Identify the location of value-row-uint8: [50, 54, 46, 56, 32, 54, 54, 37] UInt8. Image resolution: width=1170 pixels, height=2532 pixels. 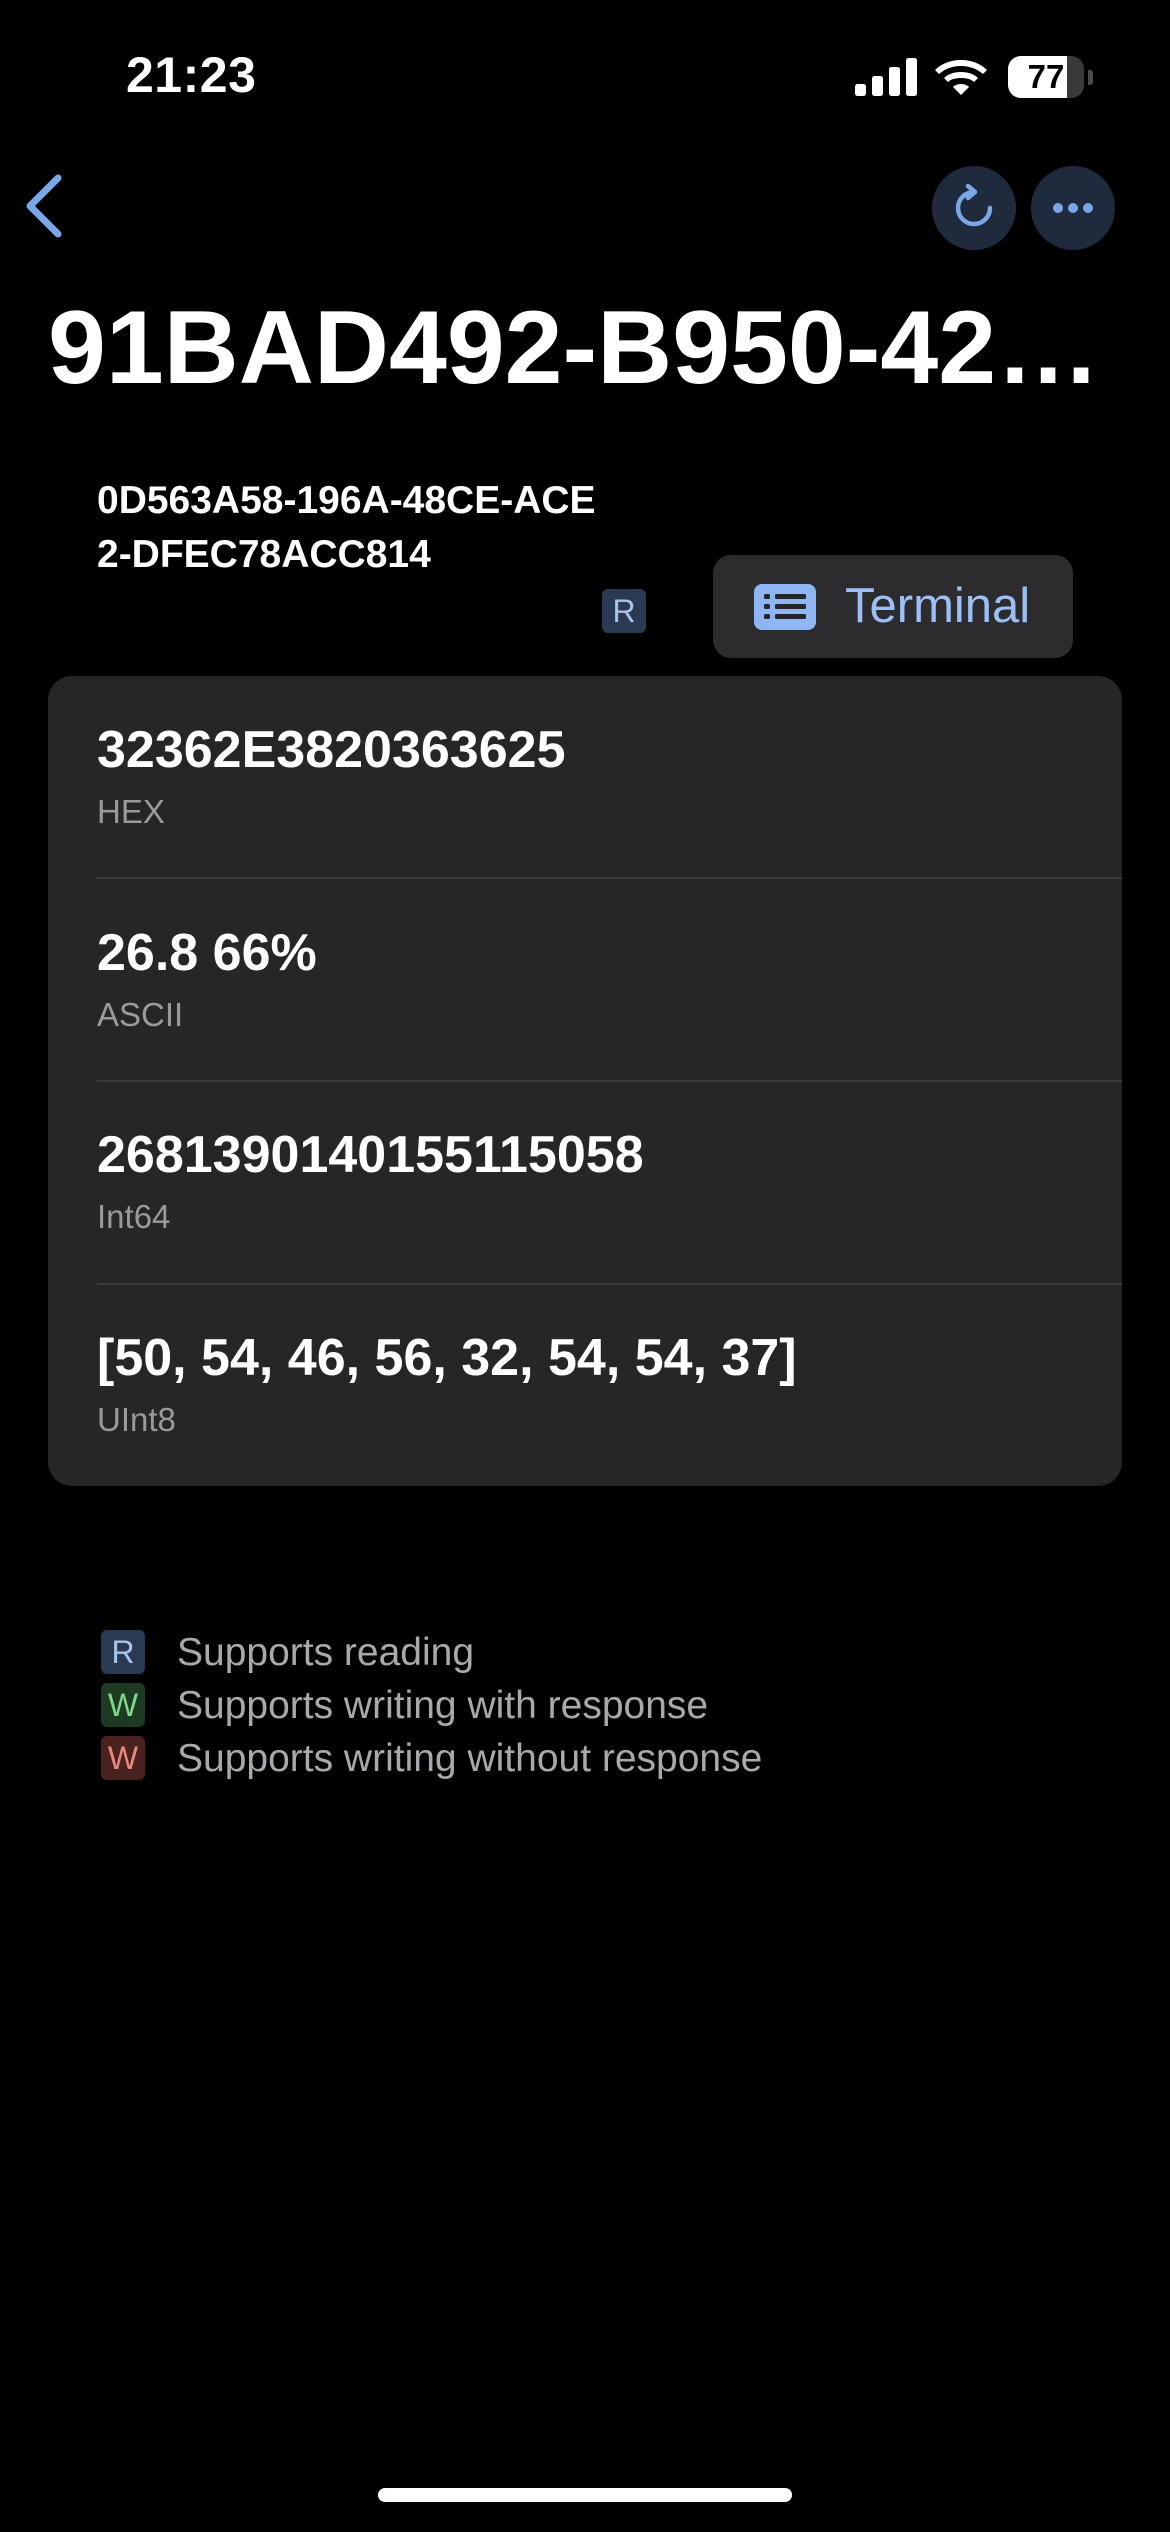
(585, 1385).